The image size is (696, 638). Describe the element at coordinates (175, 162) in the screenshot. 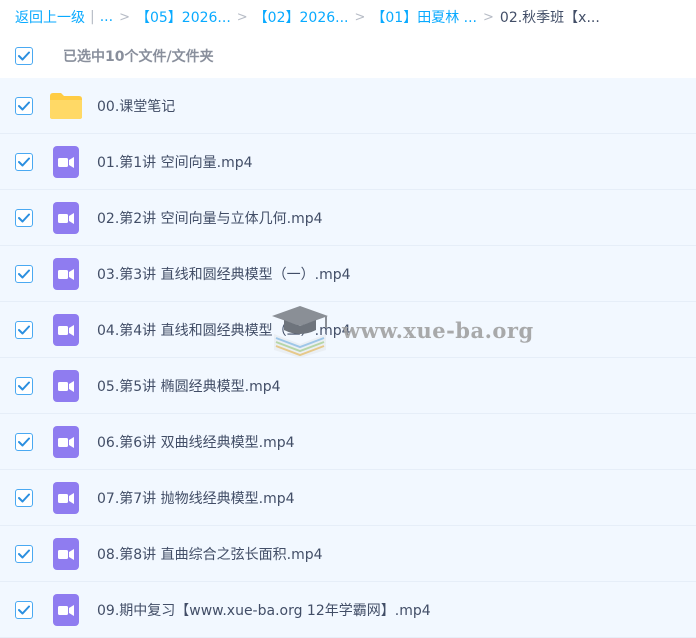

I see `file-name: 01.第1讲 空间向量.mp4` at that location.